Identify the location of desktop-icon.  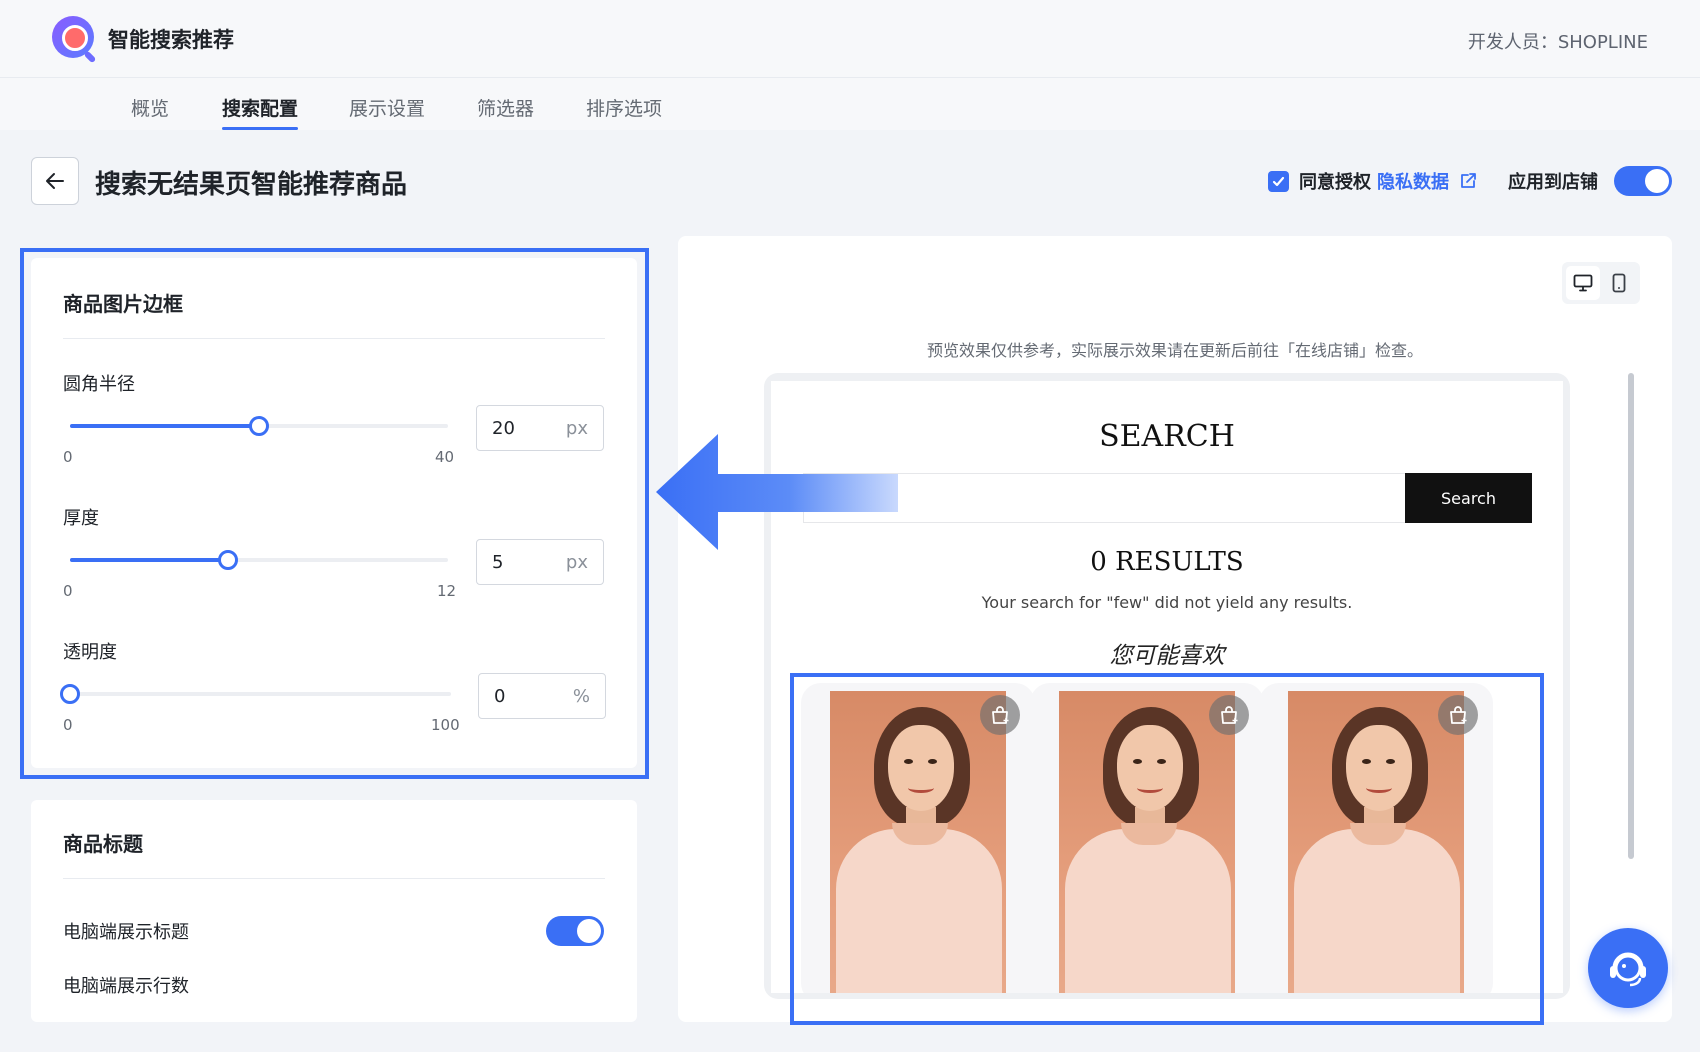
(1583, 283).